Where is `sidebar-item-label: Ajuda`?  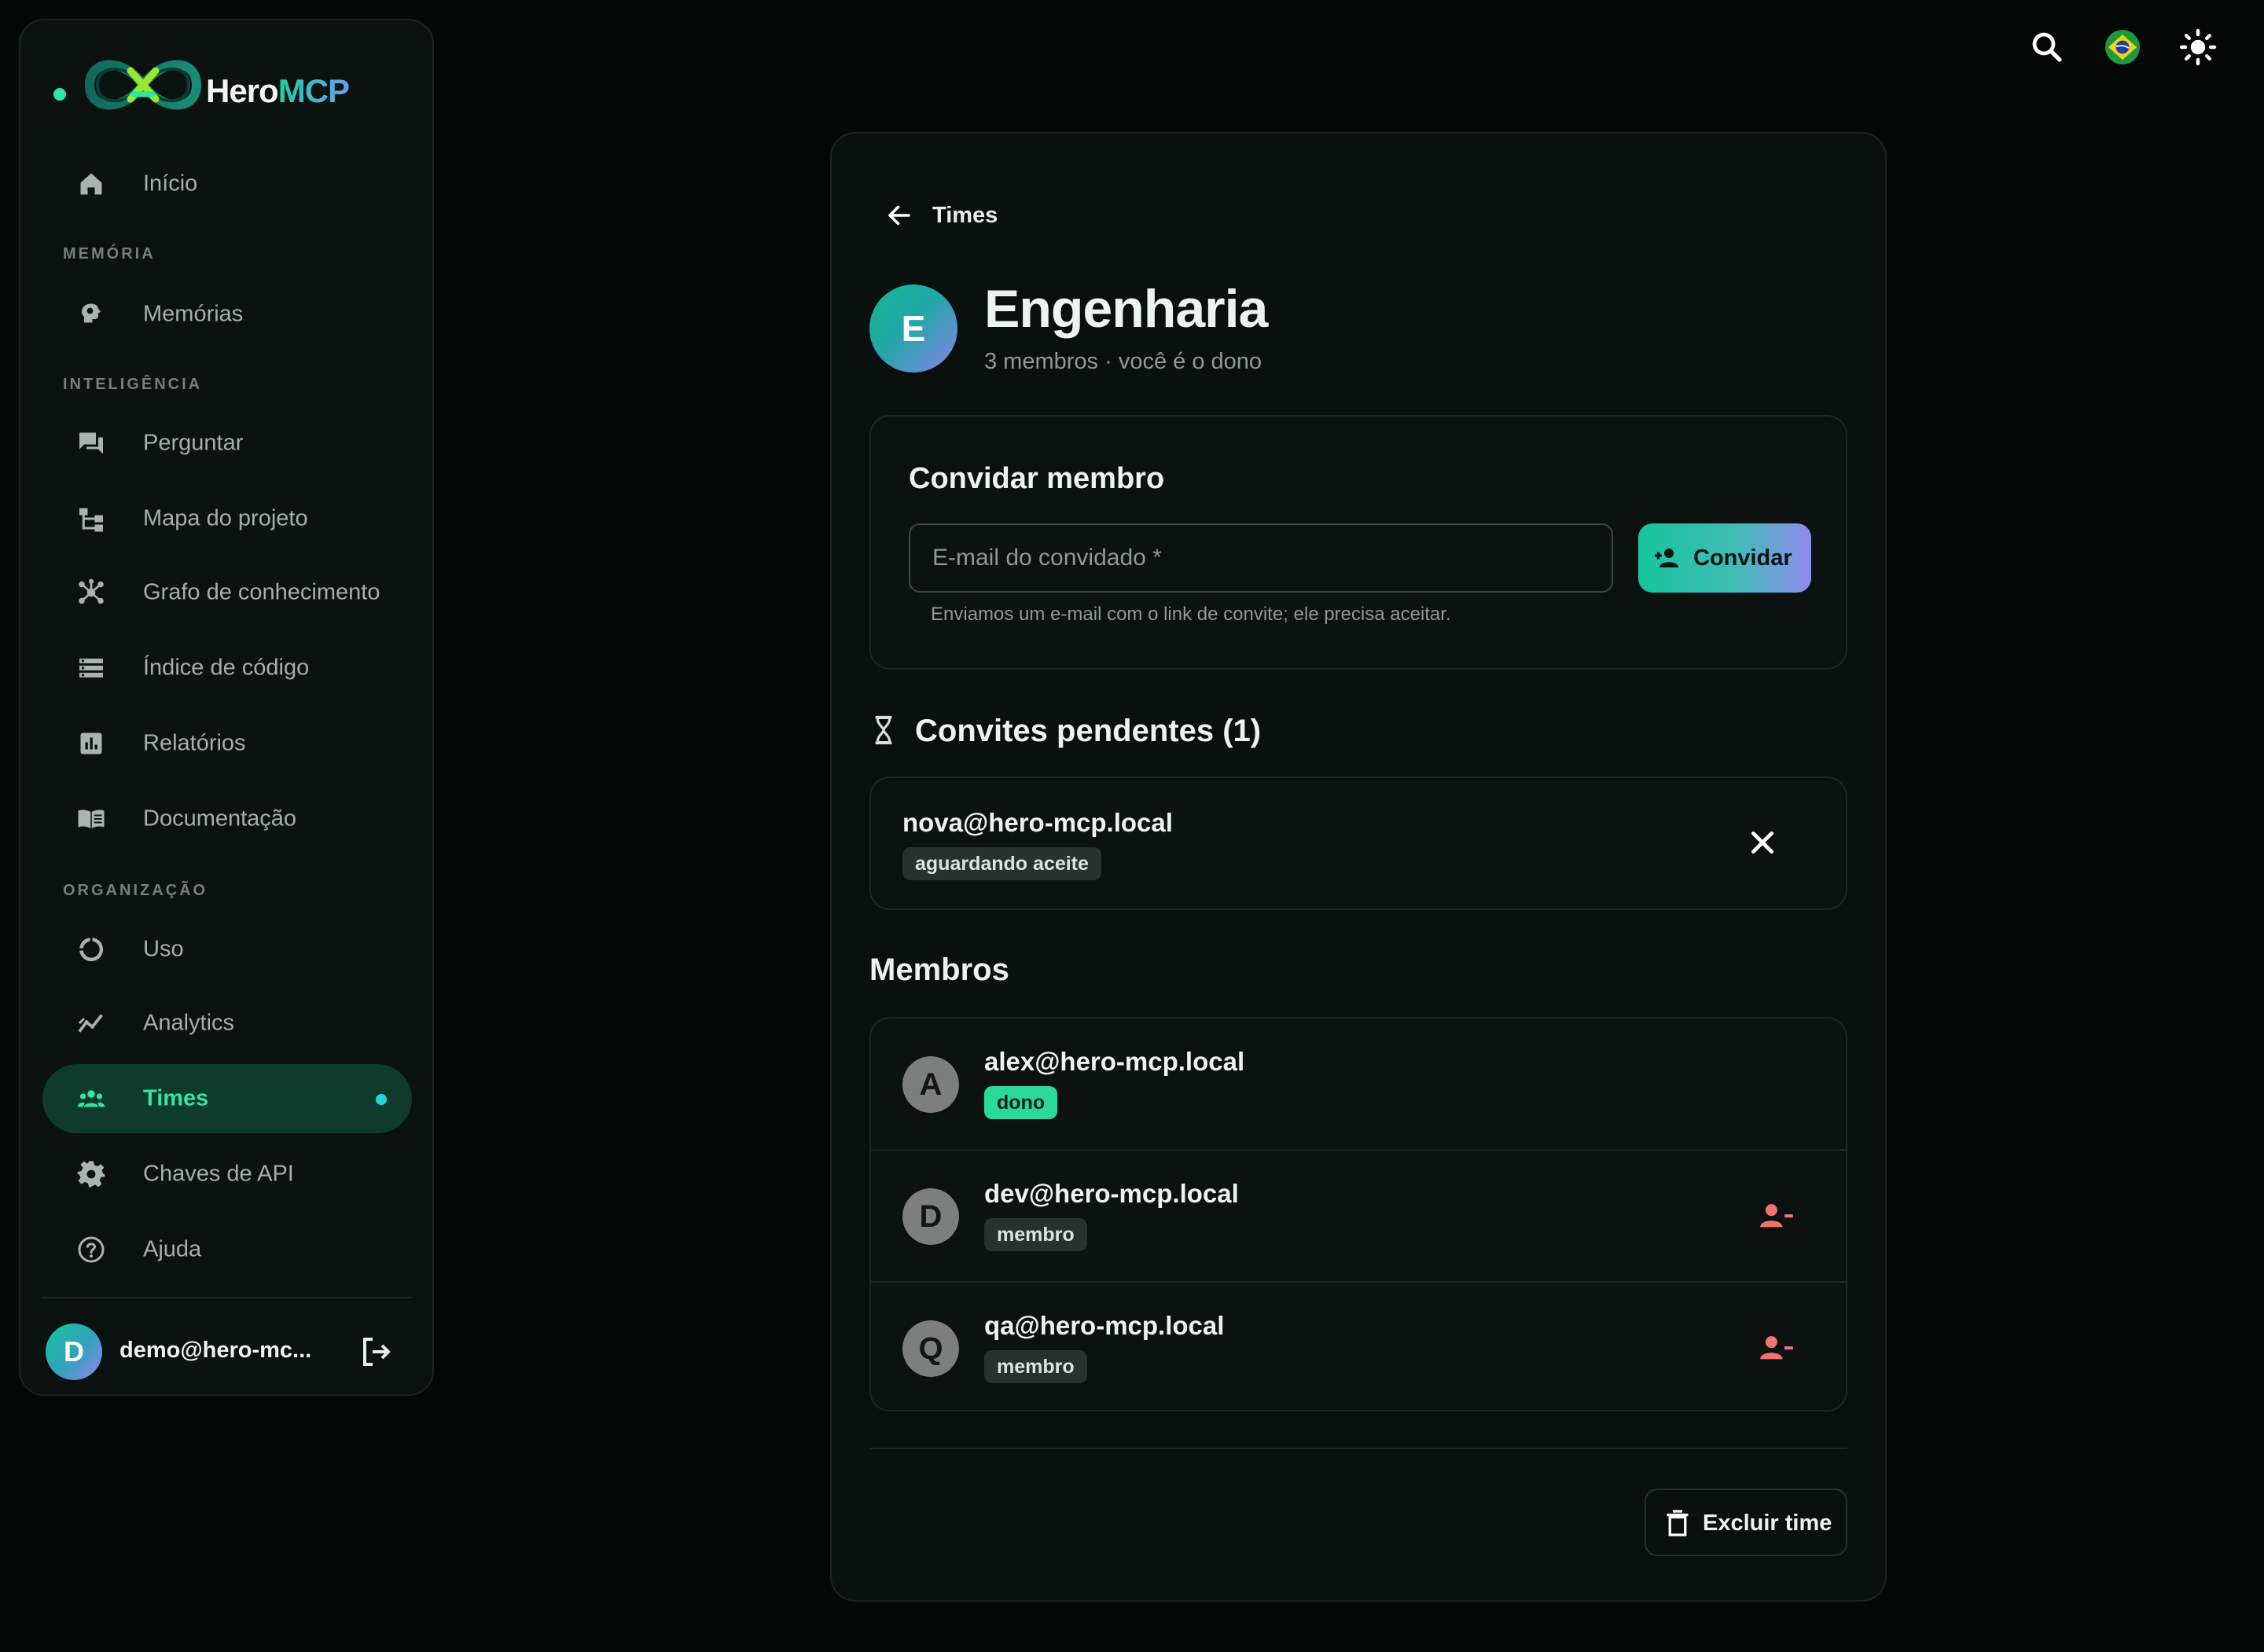 sidebar-item-label: Ajuda is located at coordinates (172, 1249).